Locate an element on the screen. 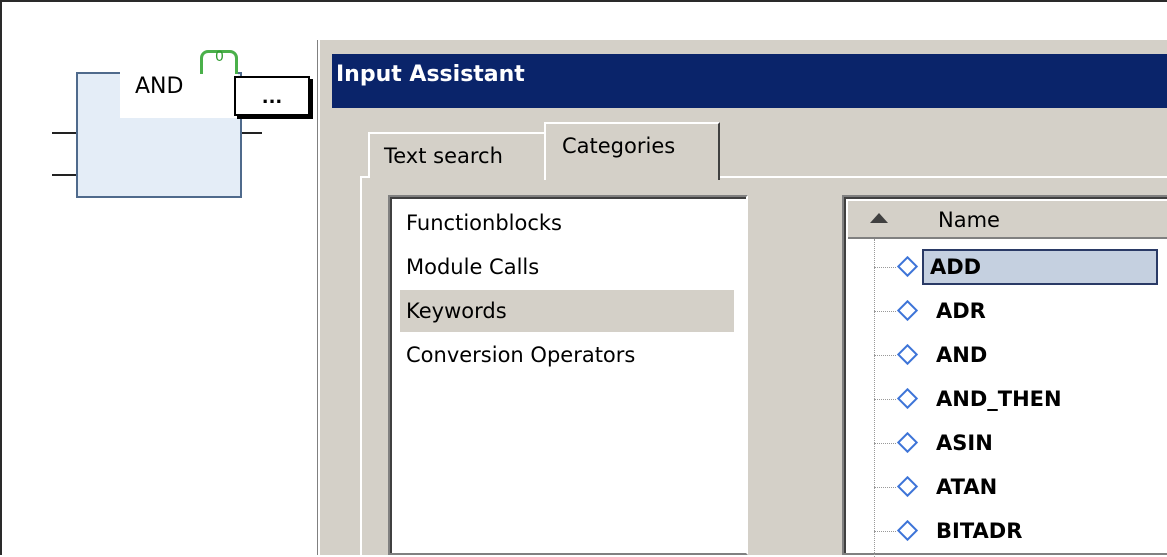  dialog-title: Input Assistant is located at coordinates (430, 74).